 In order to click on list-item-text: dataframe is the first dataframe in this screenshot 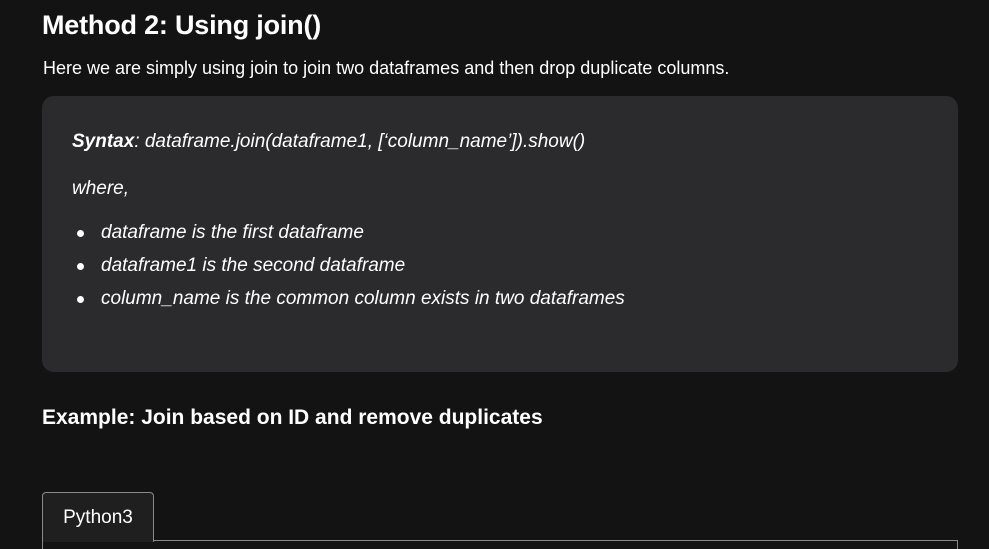, I will do `click(232, 232)`.